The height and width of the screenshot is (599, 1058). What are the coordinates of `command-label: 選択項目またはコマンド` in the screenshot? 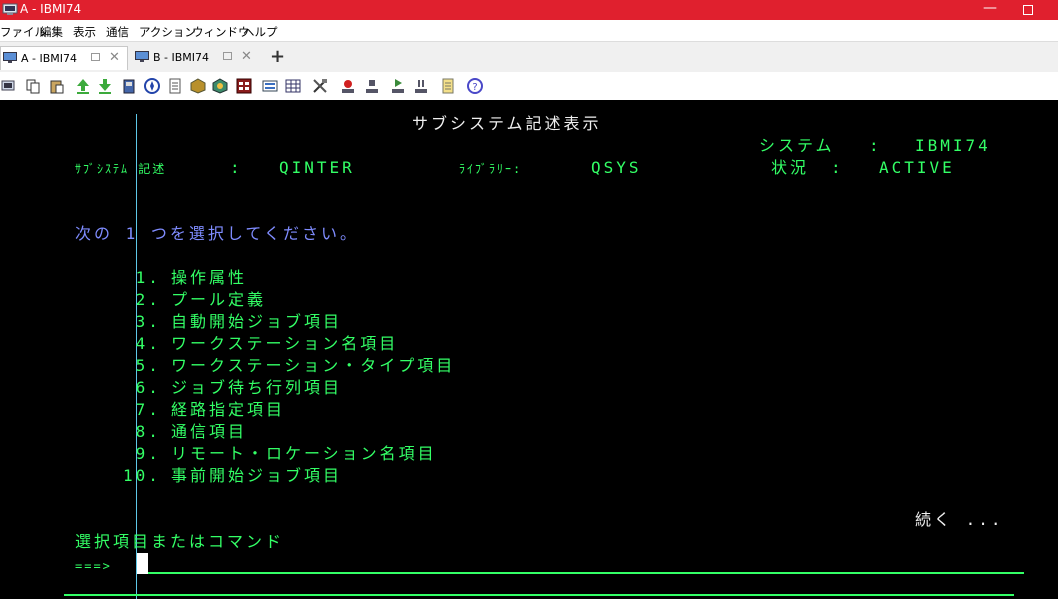 It's located at (180, 541).